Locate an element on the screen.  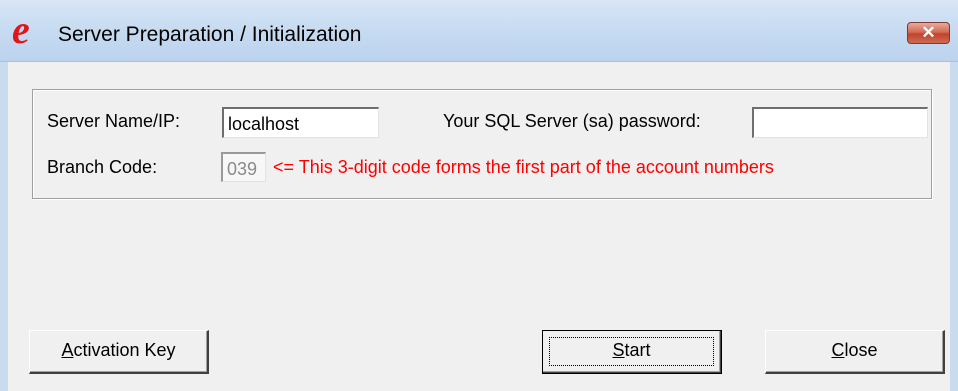
sql-password-label: Your SQL Server (sa) password: is located at coordinates (572, 121).